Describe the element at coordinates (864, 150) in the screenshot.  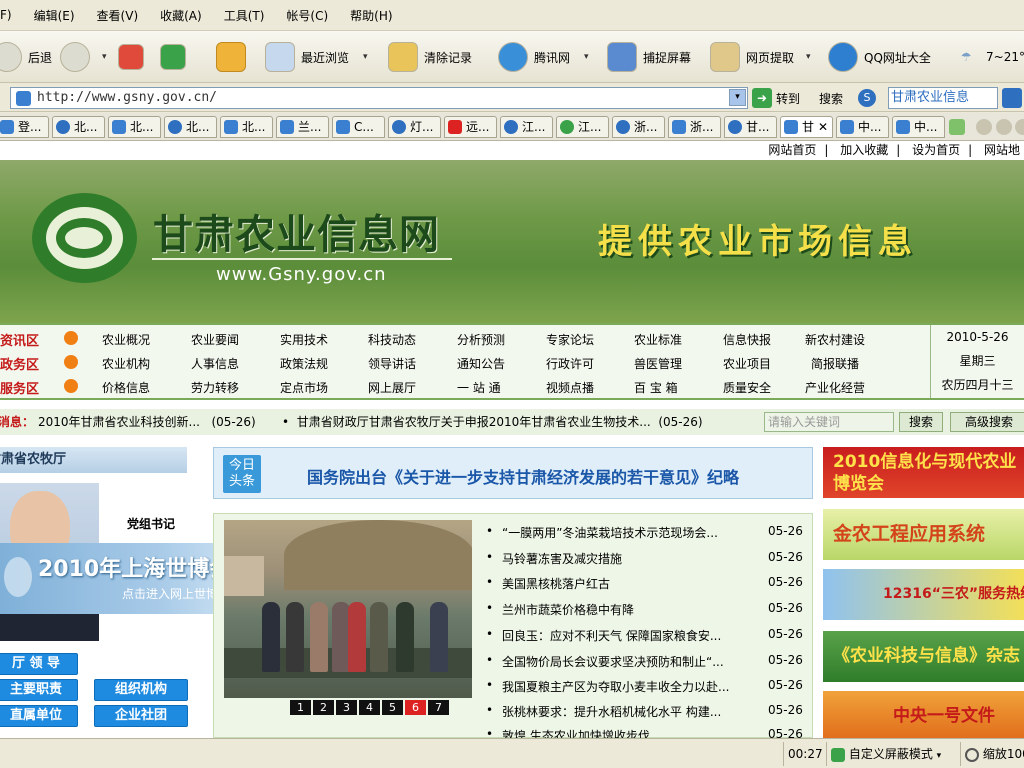
I see `favorite-link: 加入收藏` at that location.